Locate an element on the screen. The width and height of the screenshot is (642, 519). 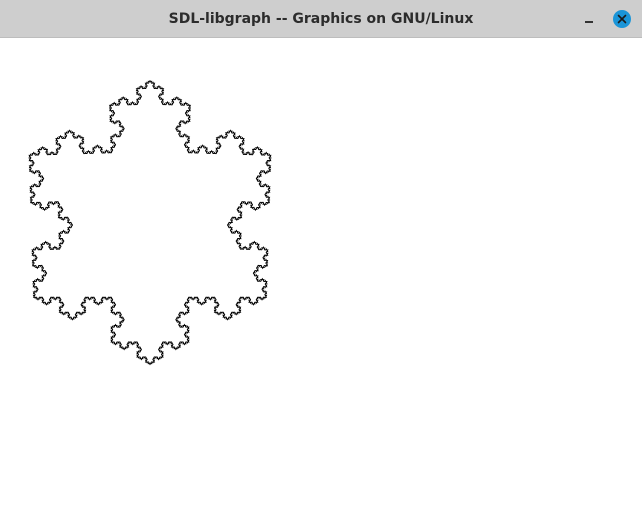
minimize-icon is located at coordinates (589, 22).